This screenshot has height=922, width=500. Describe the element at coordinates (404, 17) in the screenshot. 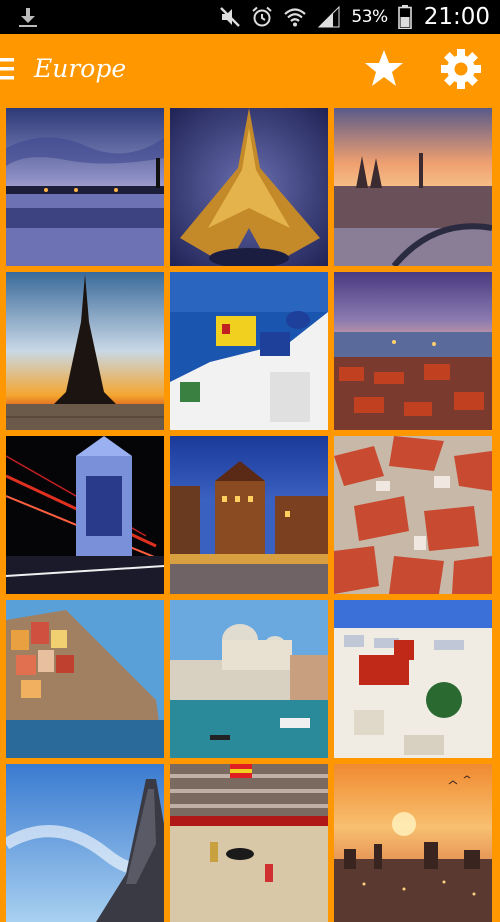

I see `battery-icon` at that location.